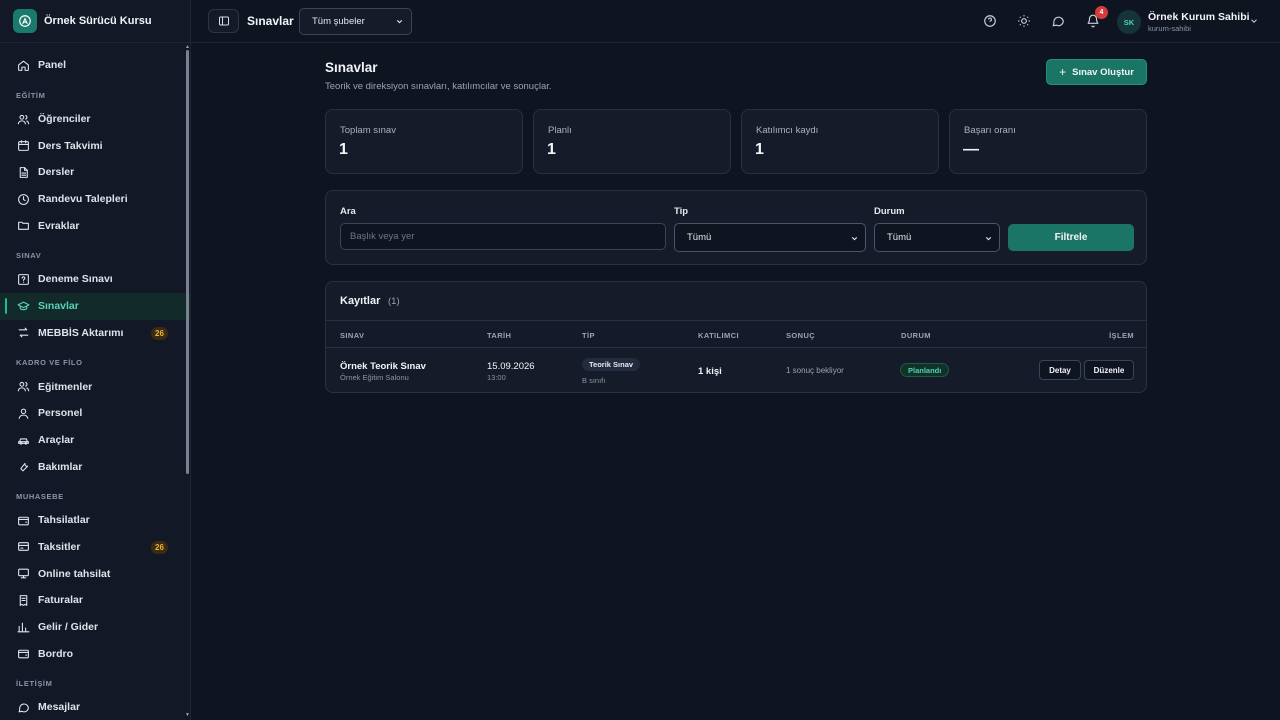 Image resolution: width=1280 pixels, height=720 pixels. I want to click on sidebar-item-randevu-talepleri: Randevu Talepleri, so click(95, 199).